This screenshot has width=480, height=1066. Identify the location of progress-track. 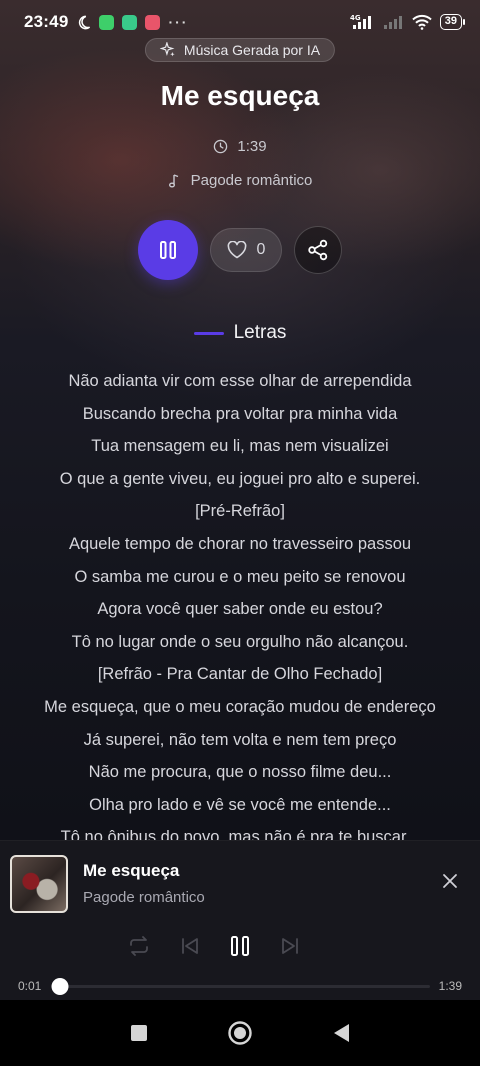
(240, 986).